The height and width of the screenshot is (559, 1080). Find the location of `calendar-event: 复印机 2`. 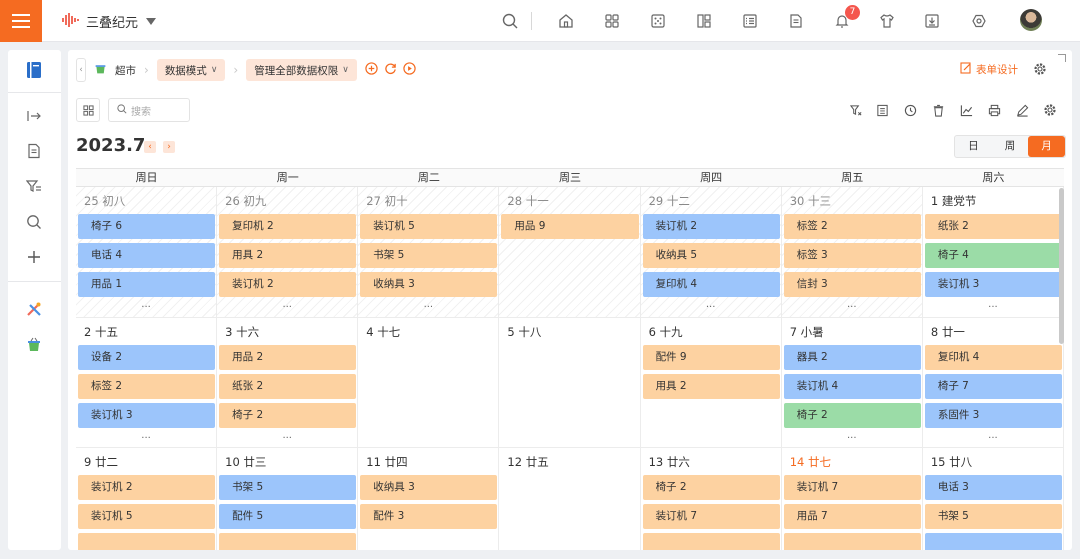

calendar-event: 复印机 2 is located at coordinates (288, 226).